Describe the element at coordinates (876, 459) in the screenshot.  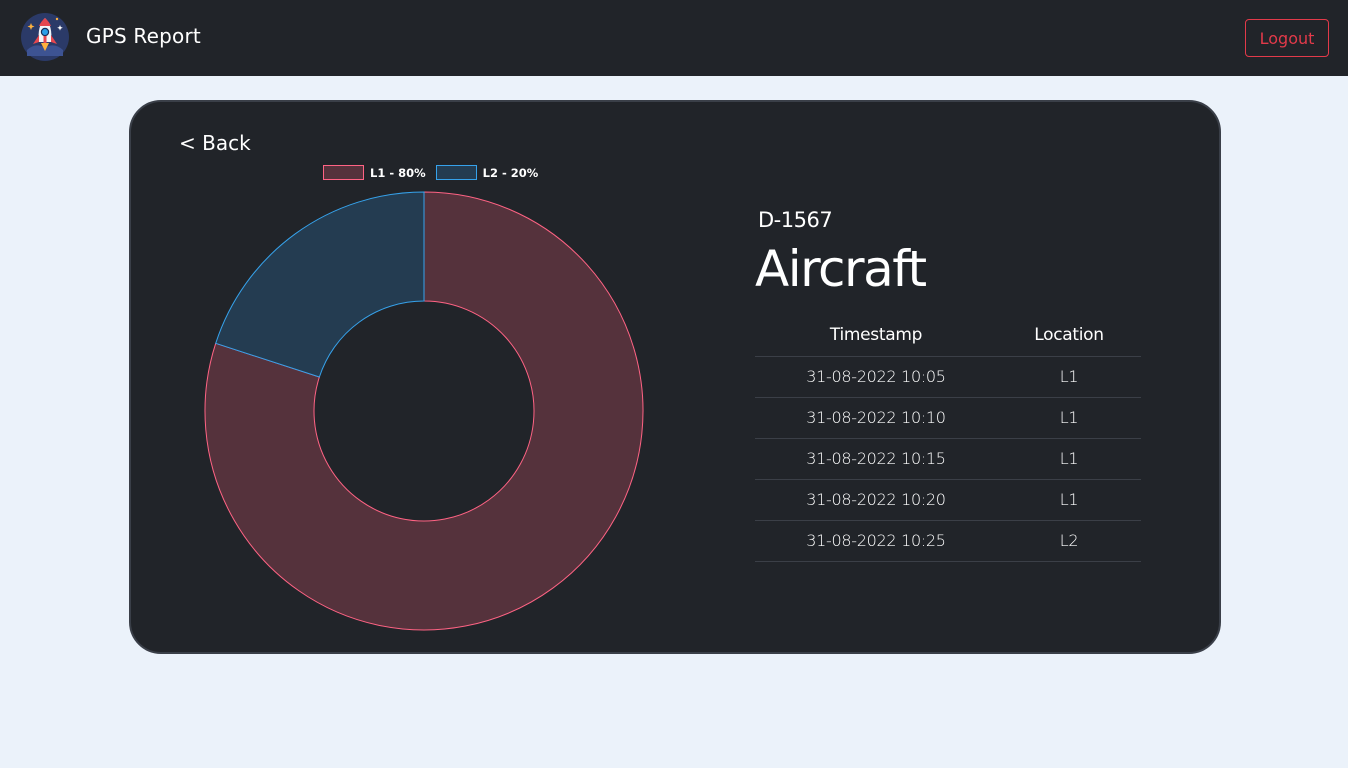
I see `timestamp-cell: 31-08-2022 10:15` at that location.